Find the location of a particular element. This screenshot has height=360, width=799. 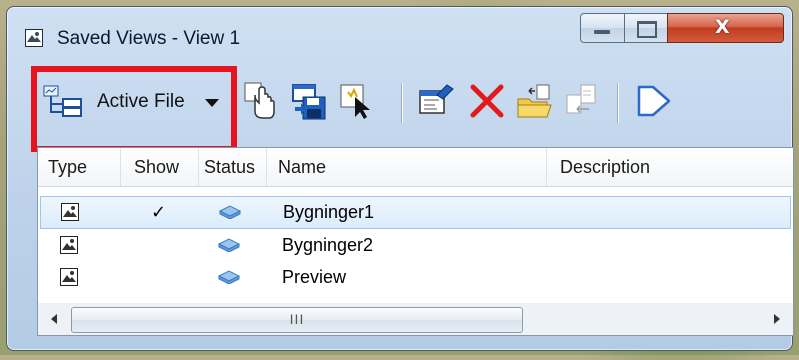

view-name: Bygninger1 is located at coordinates (329, 212).